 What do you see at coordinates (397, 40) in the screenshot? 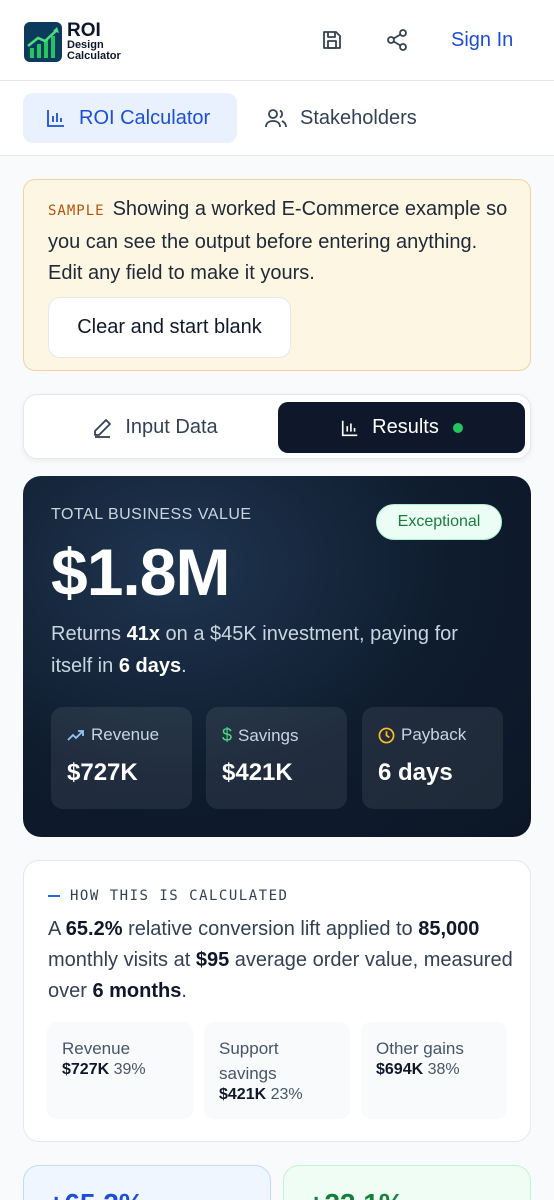
I see `share-icon` at bounding box center [397, 40].